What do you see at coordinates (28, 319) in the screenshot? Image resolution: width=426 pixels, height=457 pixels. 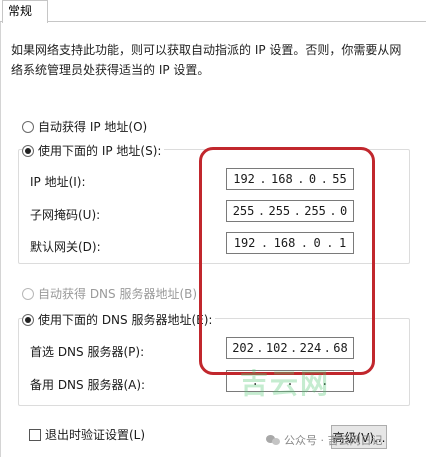 I see `manual-dns-radio` at bounding box center [28, 319].